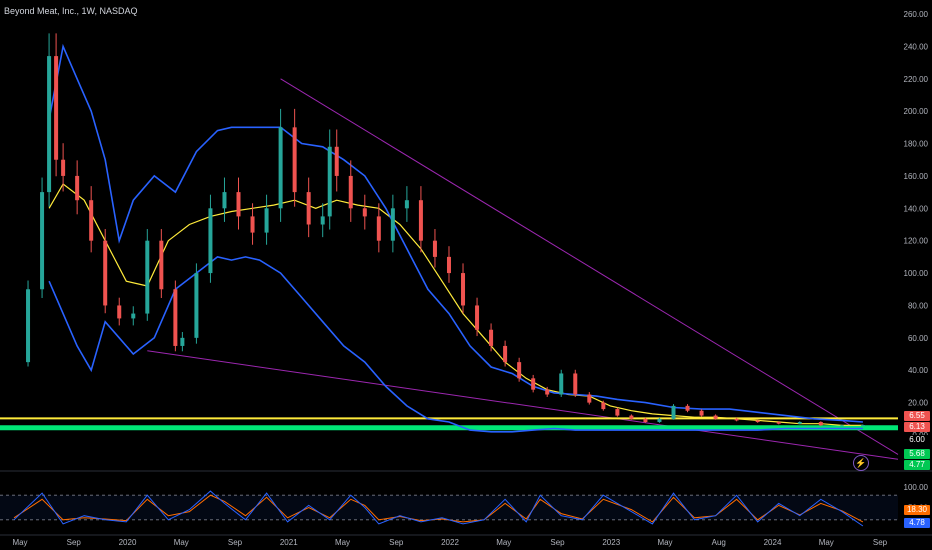  What do you see at coordinates (450, 542) in the screenshot?
I see `x-tick-label: 2022` at bounding box center [450, 542].